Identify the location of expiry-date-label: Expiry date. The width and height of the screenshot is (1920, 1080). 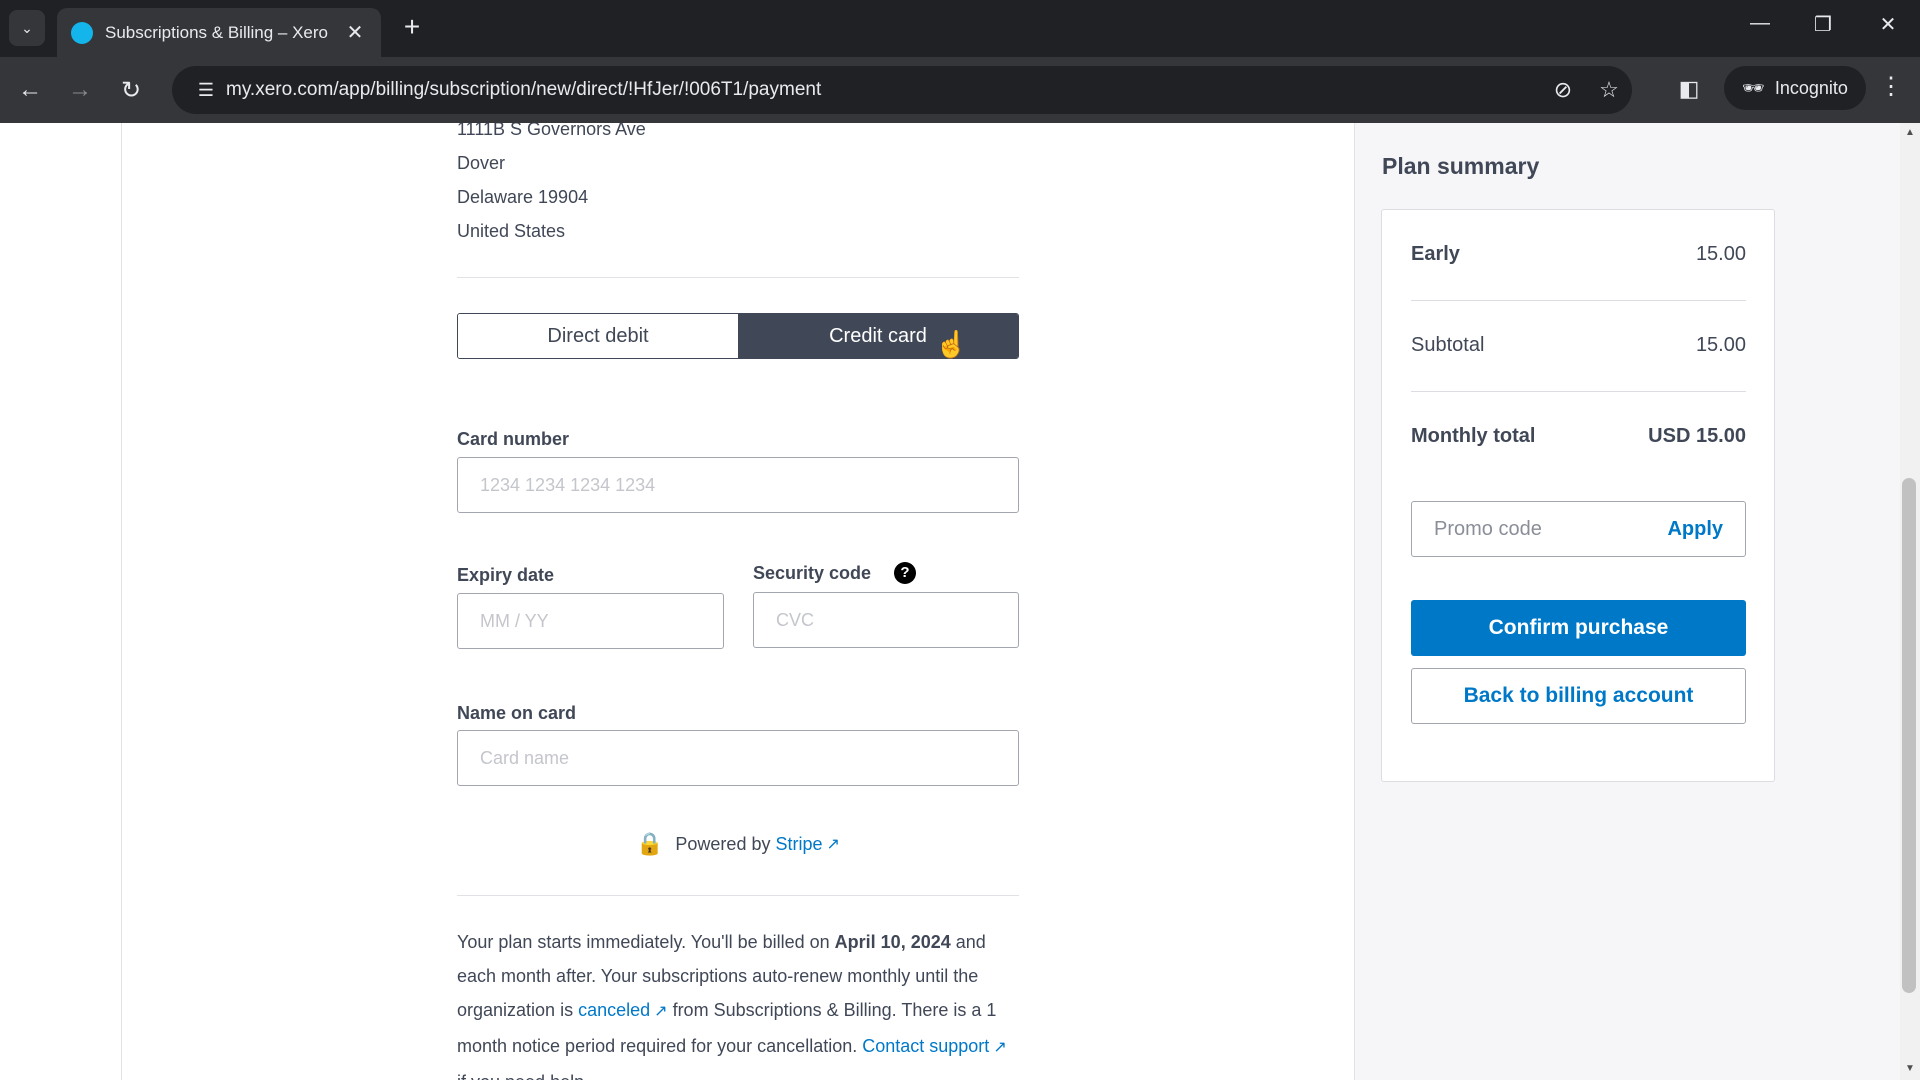
(506, 575).